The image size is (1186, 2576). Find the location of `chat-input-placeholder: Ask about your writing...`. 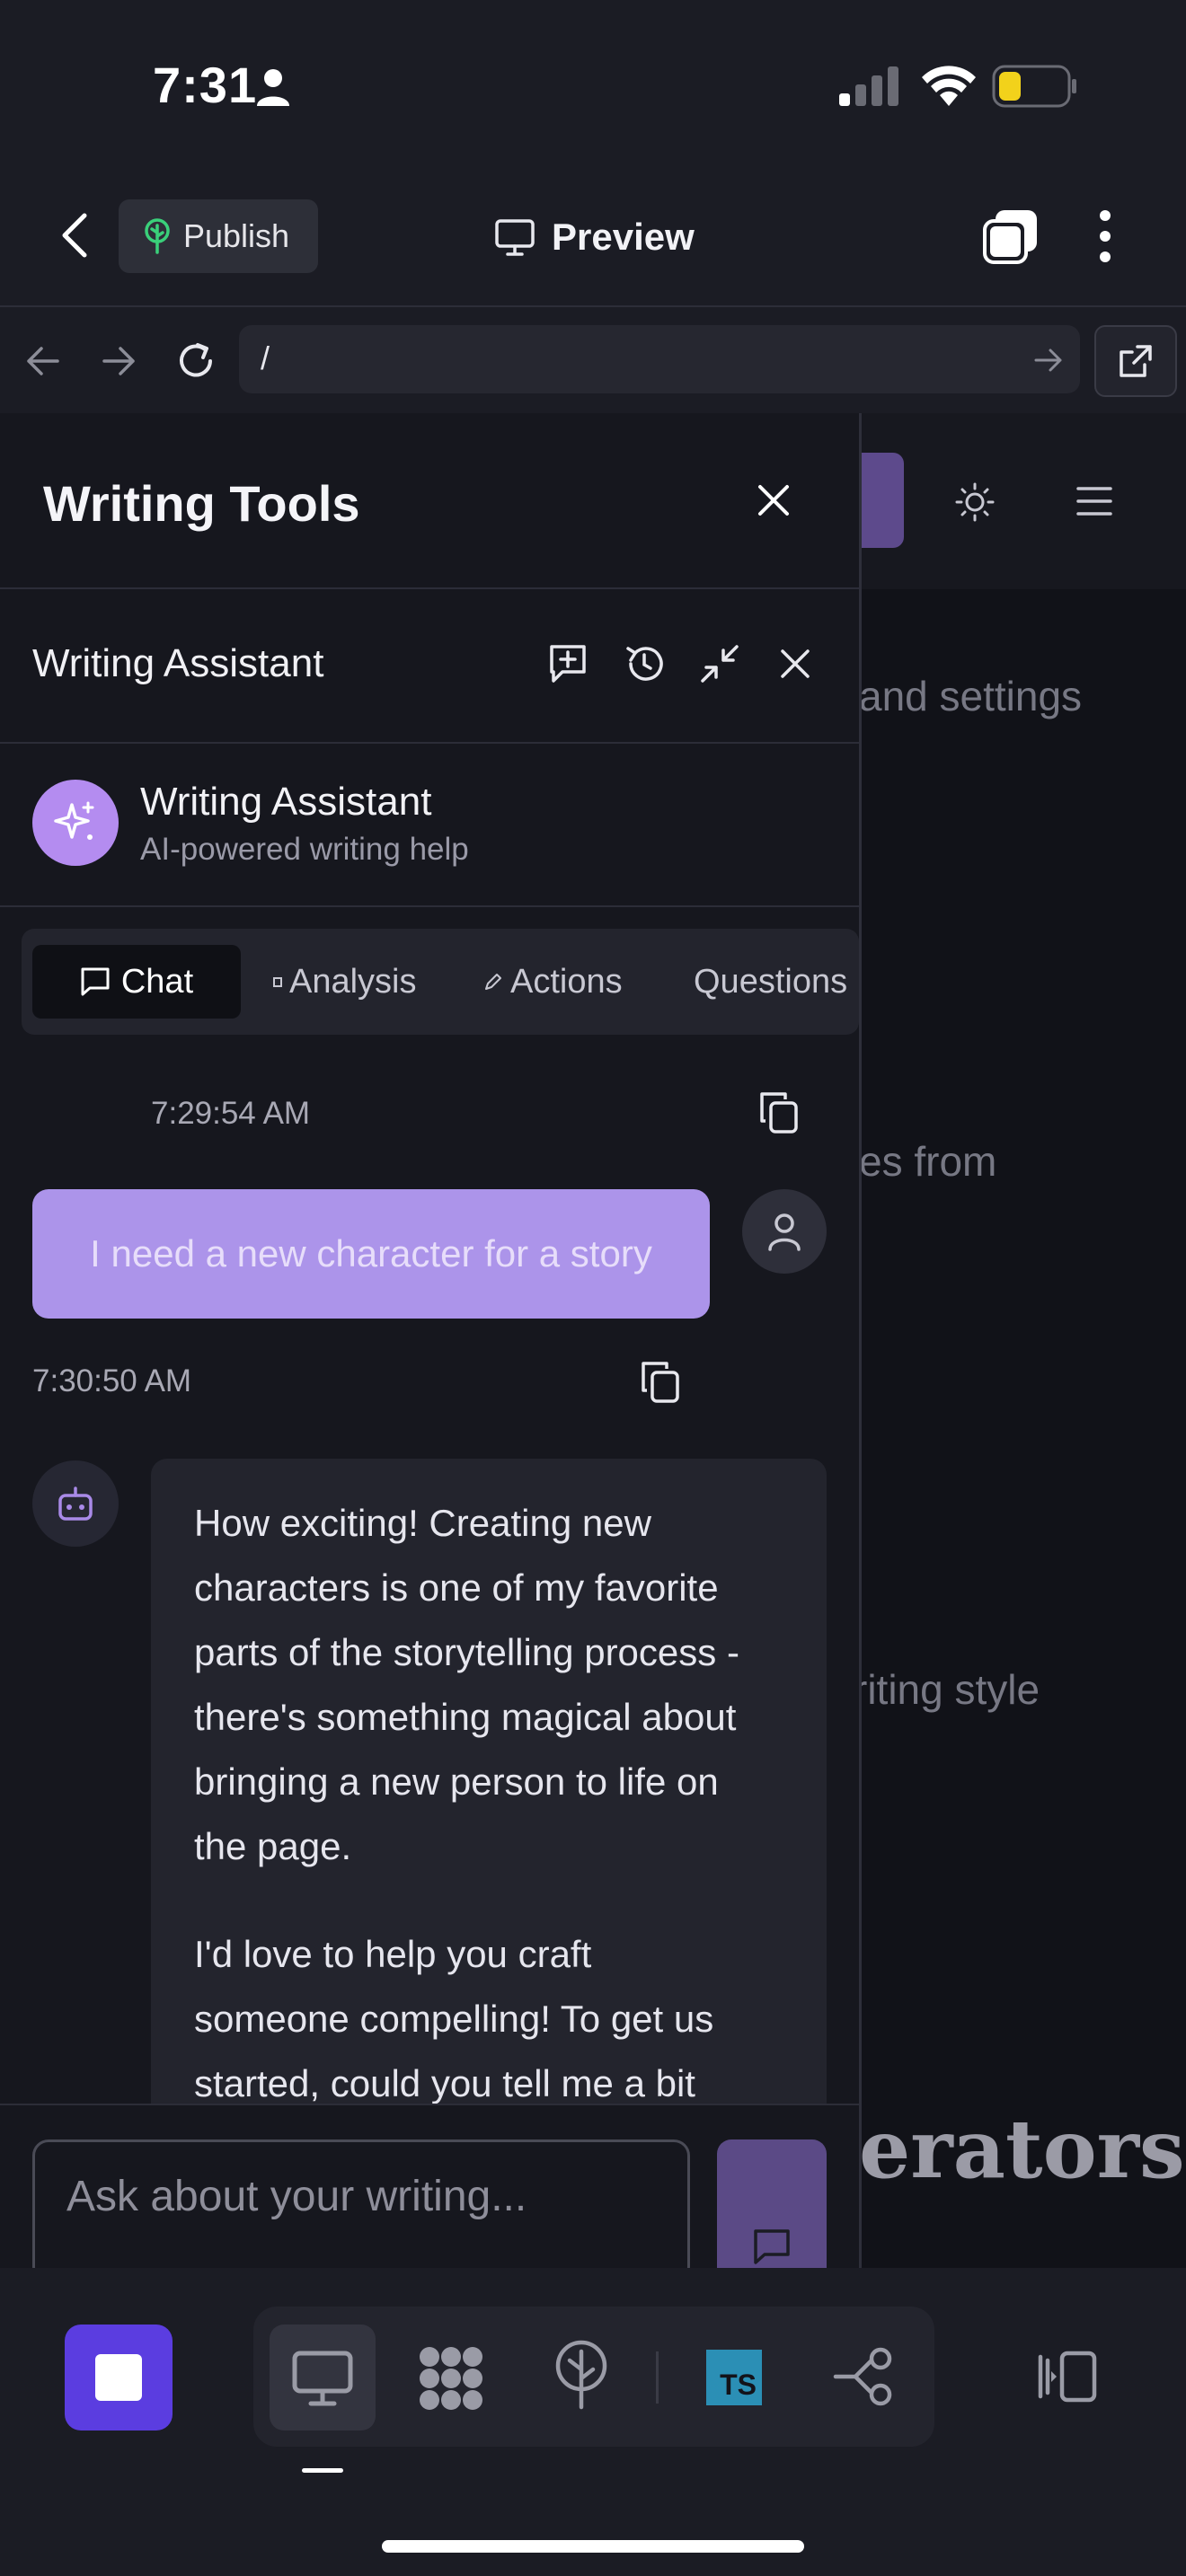

chat-input-placeholder: Ask about your writing... is located at coordinates (296, 2196).